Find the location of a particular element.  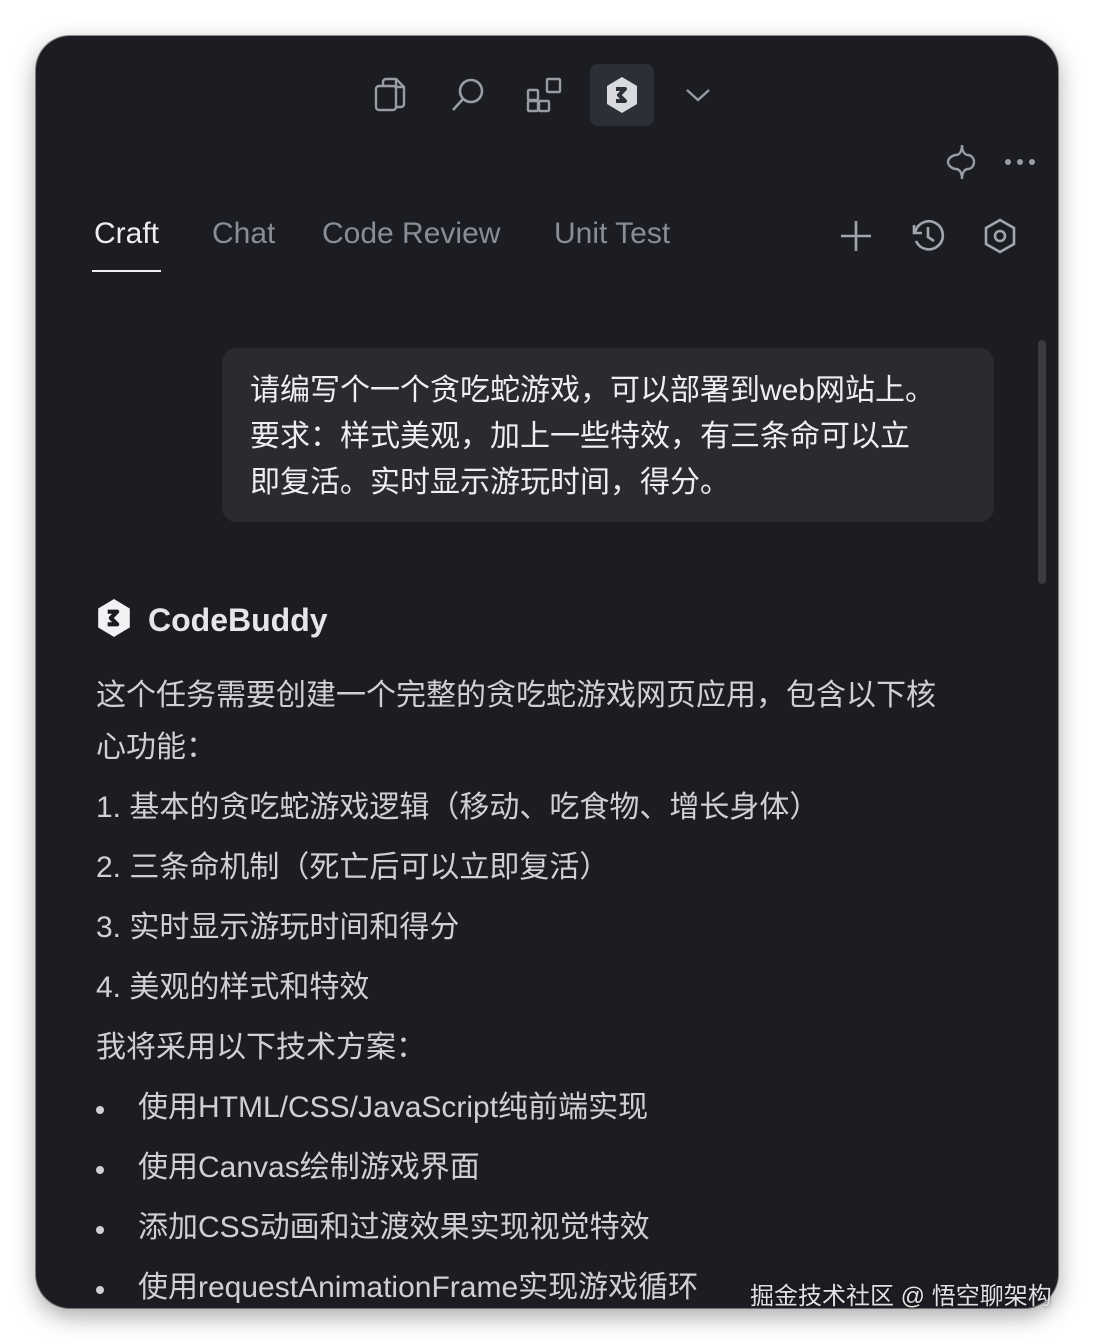

tech-heading: 我将采用以下技术方案： is located at coordinates (261, 1047).